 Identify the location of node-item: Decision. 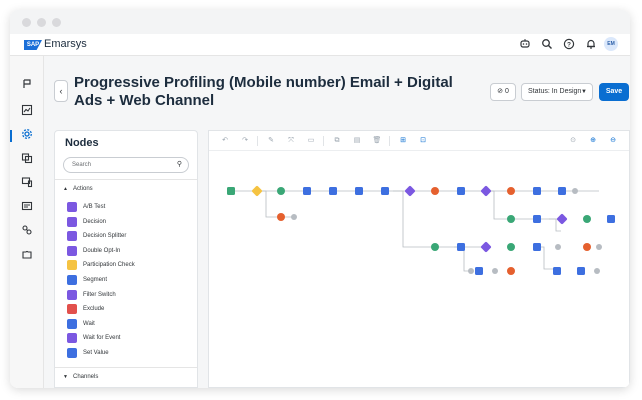
(86, 222).